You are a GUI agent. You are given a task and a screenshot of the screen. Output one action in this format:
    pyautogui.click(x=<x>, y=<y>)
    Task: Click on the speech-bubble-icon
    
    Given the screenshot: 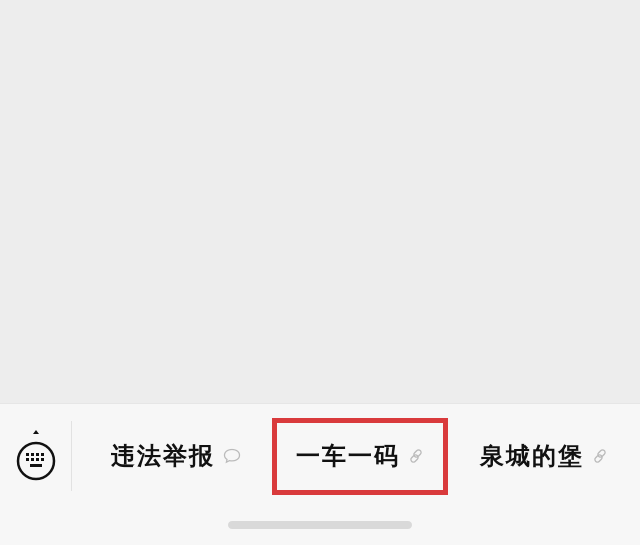 What is the action you would take?
    pyautogui.click(x=232, y=456)
    